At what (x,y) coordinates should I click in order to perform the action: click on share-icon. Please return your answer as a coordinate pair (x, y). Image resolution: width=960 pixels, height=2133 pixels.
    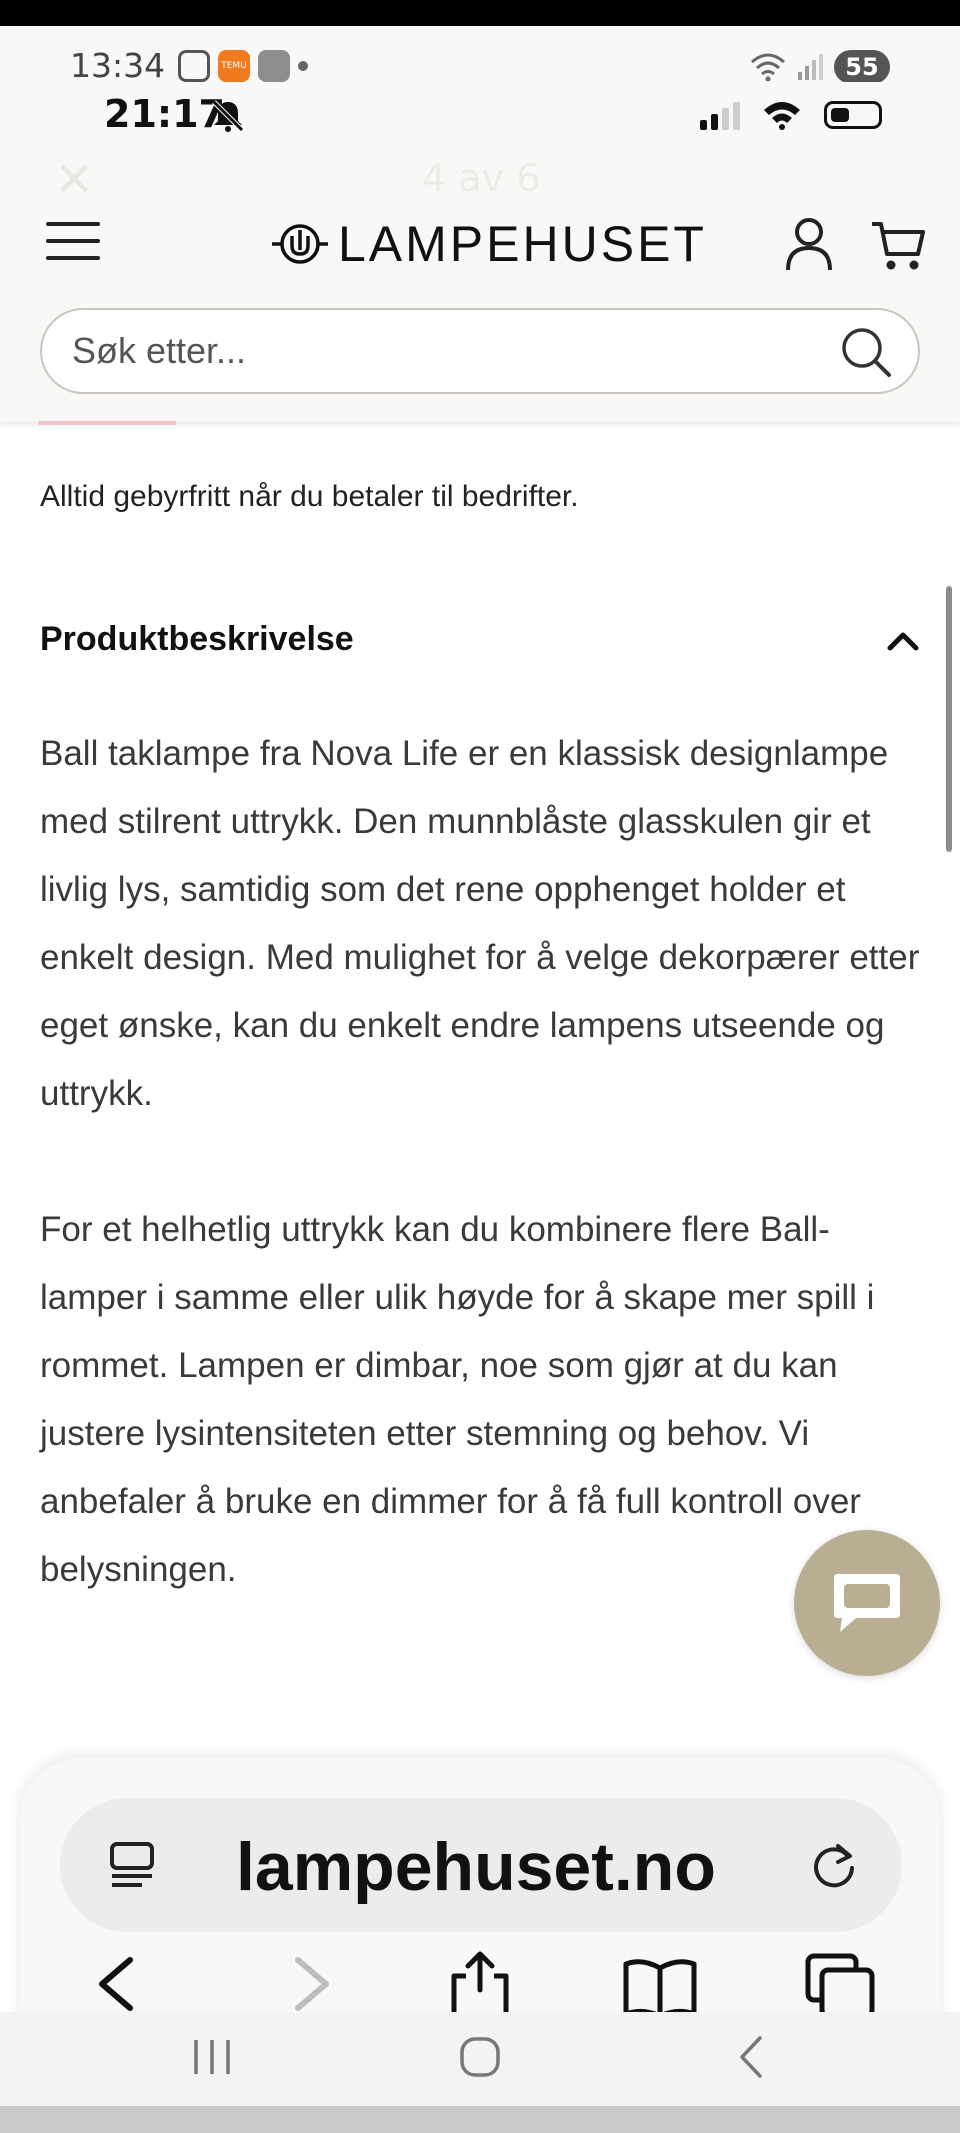
    Looking at the image, I should click on (480, 1985).